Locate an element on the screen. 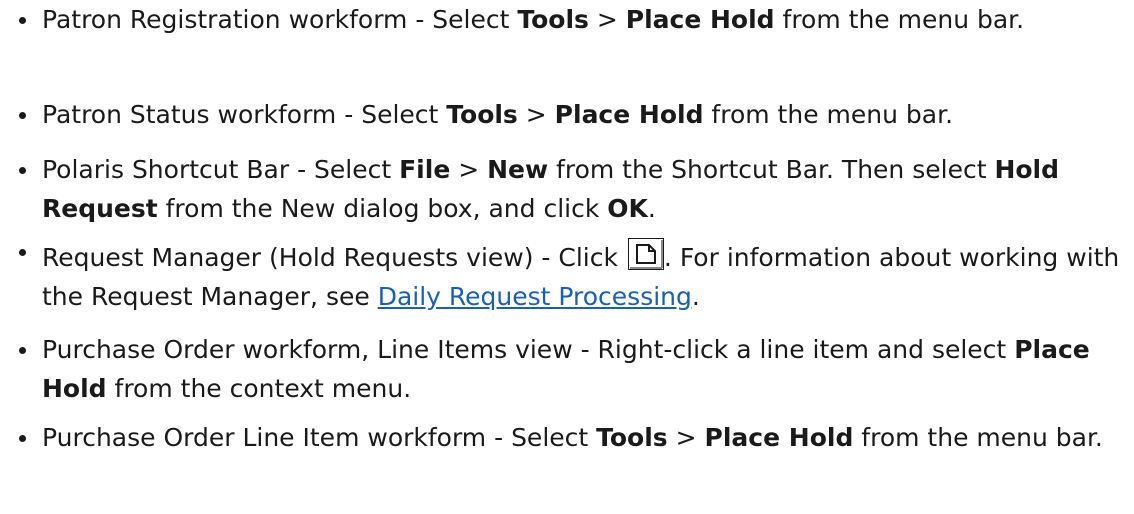 This screenshot has height=514, width=1134. item-text: from the New dialog box, and click is located at coordinates (382, 208).